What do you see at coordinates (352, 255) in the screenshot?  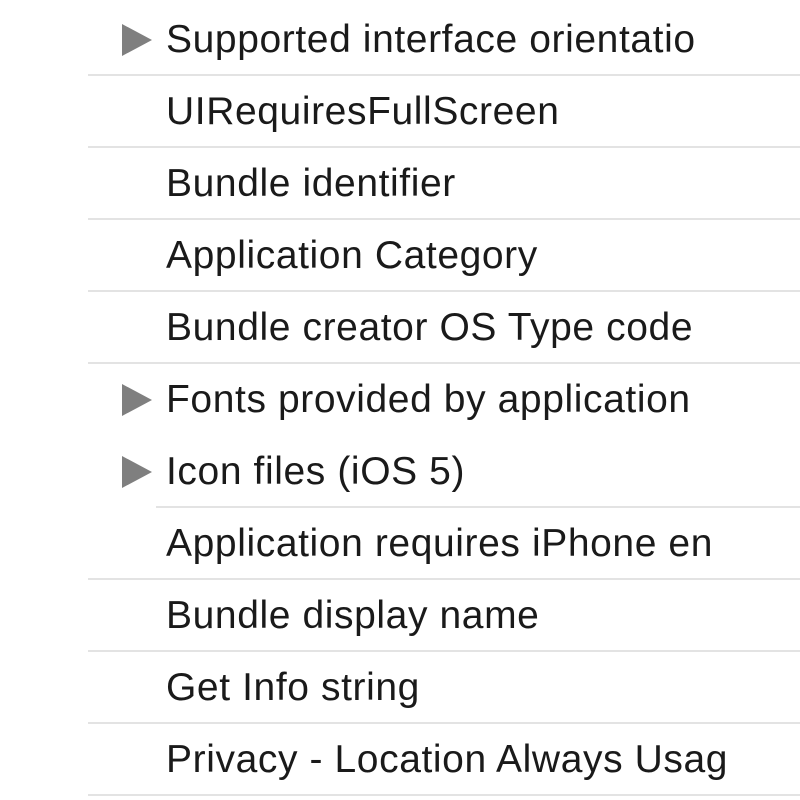 I see `plist-key-label: Application Category` at bounding box center [352, 255].